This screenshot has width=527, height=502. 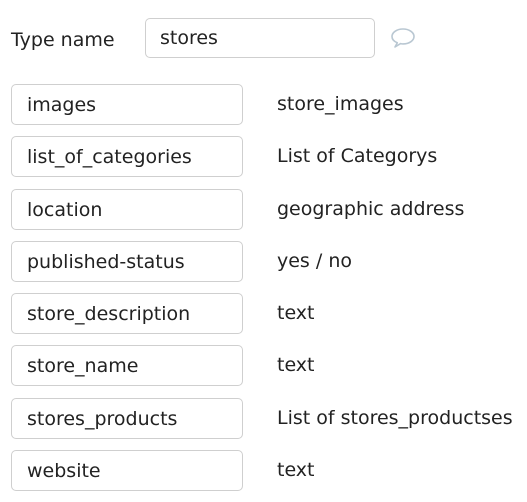 What do you see at coordinates (263, 476) in the screenshot?
I see `field-row: website text` at bounding box center [263, 476].